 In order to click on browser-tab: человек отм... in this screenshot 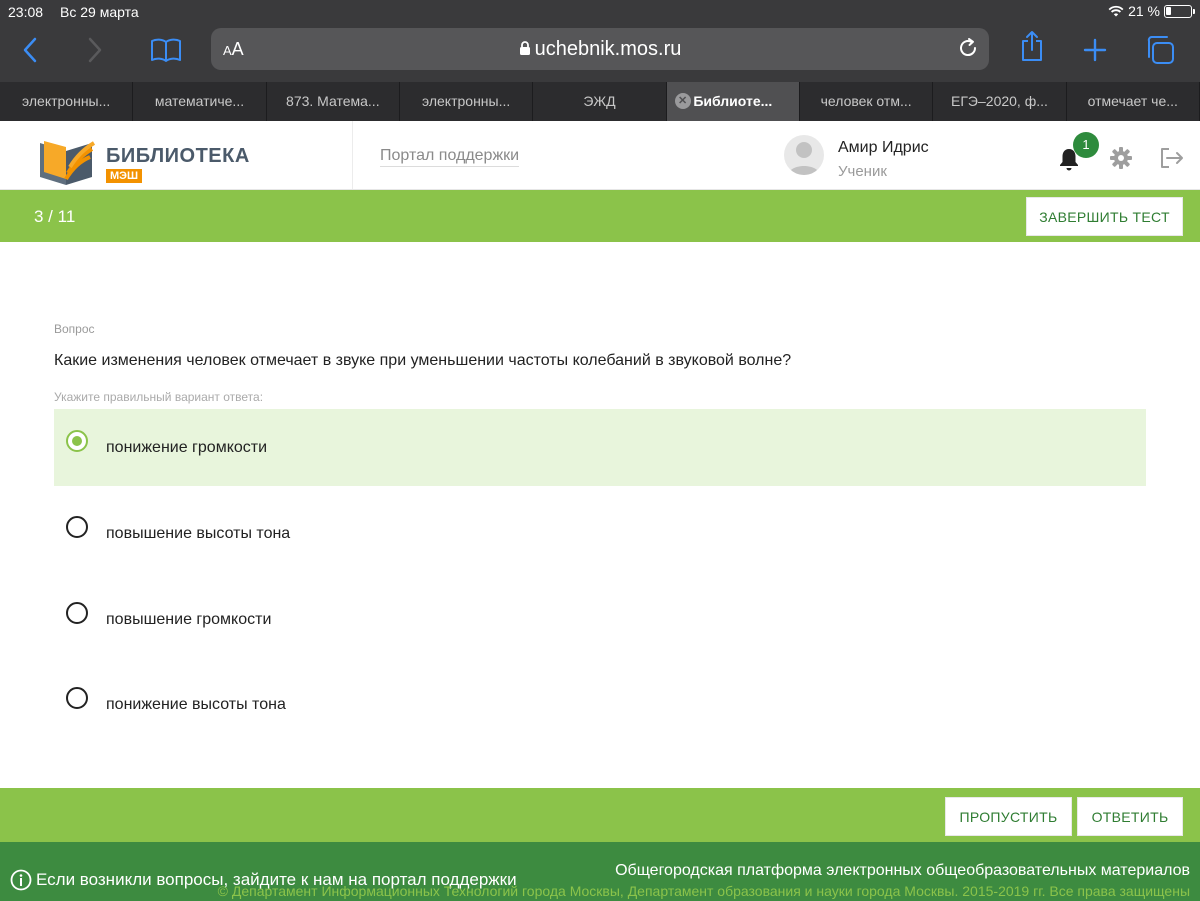, I will do `click(867, 101)`.